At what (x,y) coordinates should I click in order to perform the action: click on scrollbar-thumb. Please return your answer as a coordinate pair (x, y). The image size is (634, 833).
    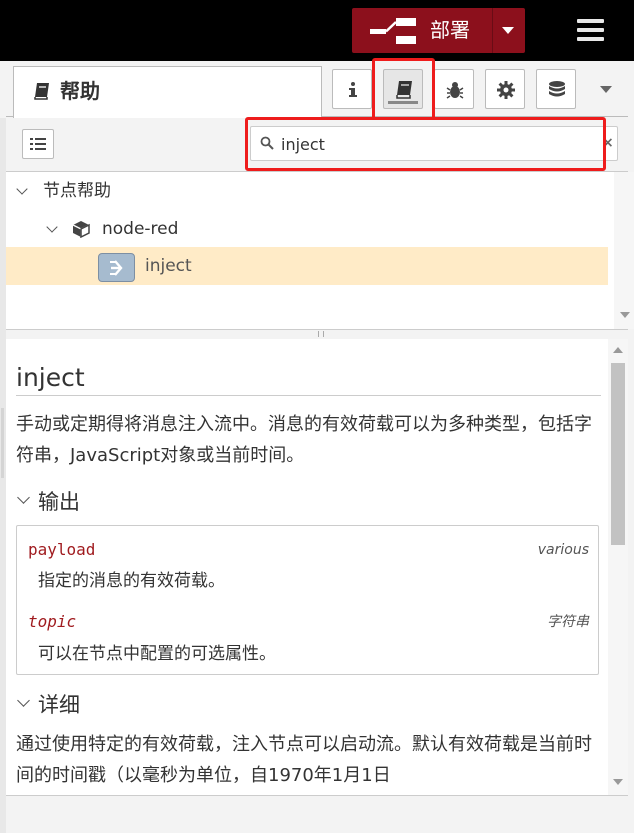
    Looking at the image, I should click on (618, 454).